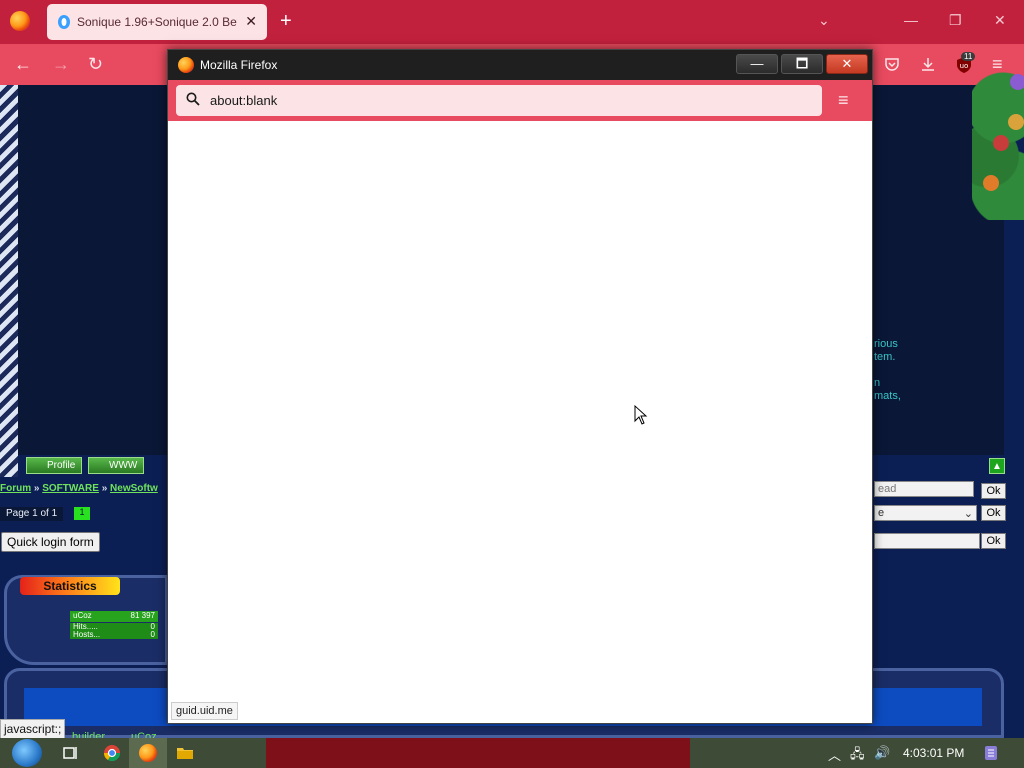  I want to click on popup-maximize-button: 🗖, so click(802, 64).